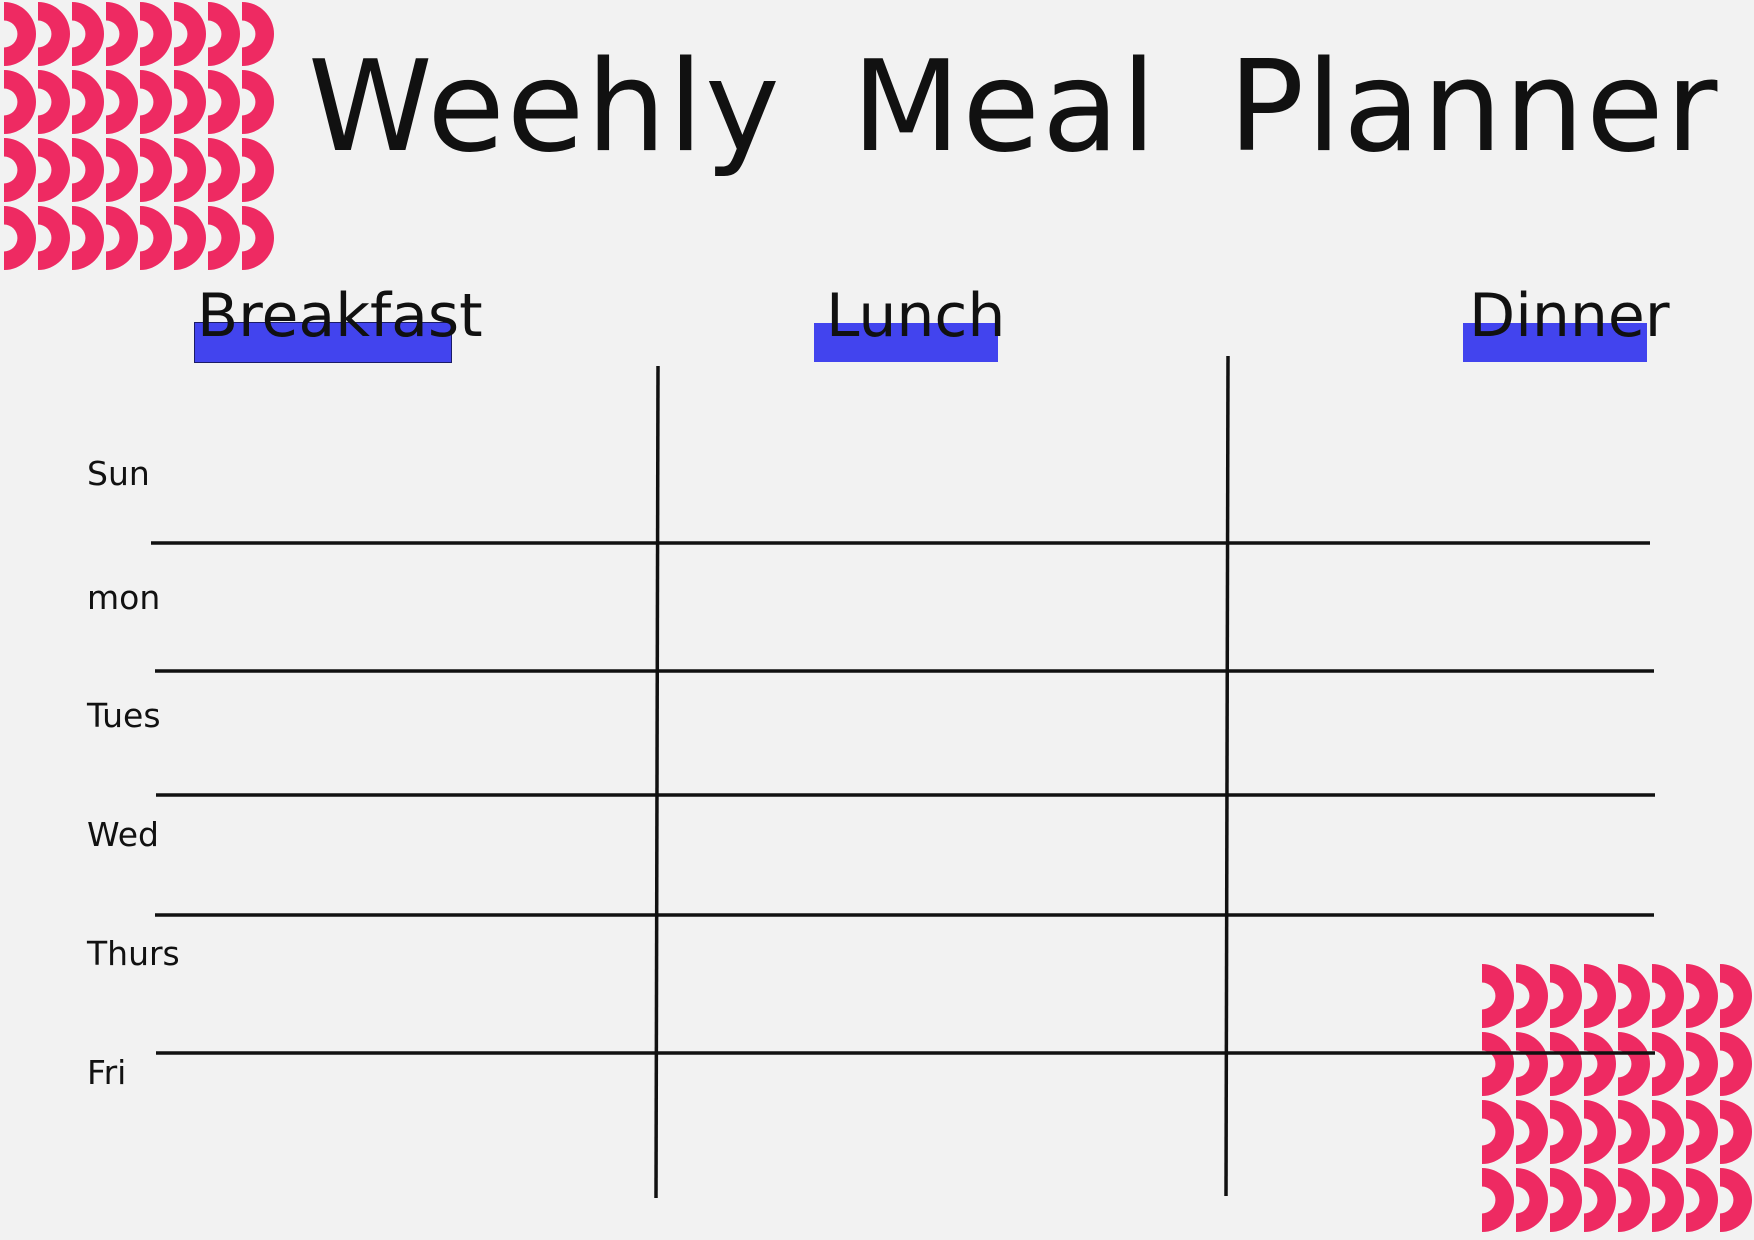 This screenshot has height=1240, width=1754. I want to click on day-label-mon: mon, so click(124, 597).